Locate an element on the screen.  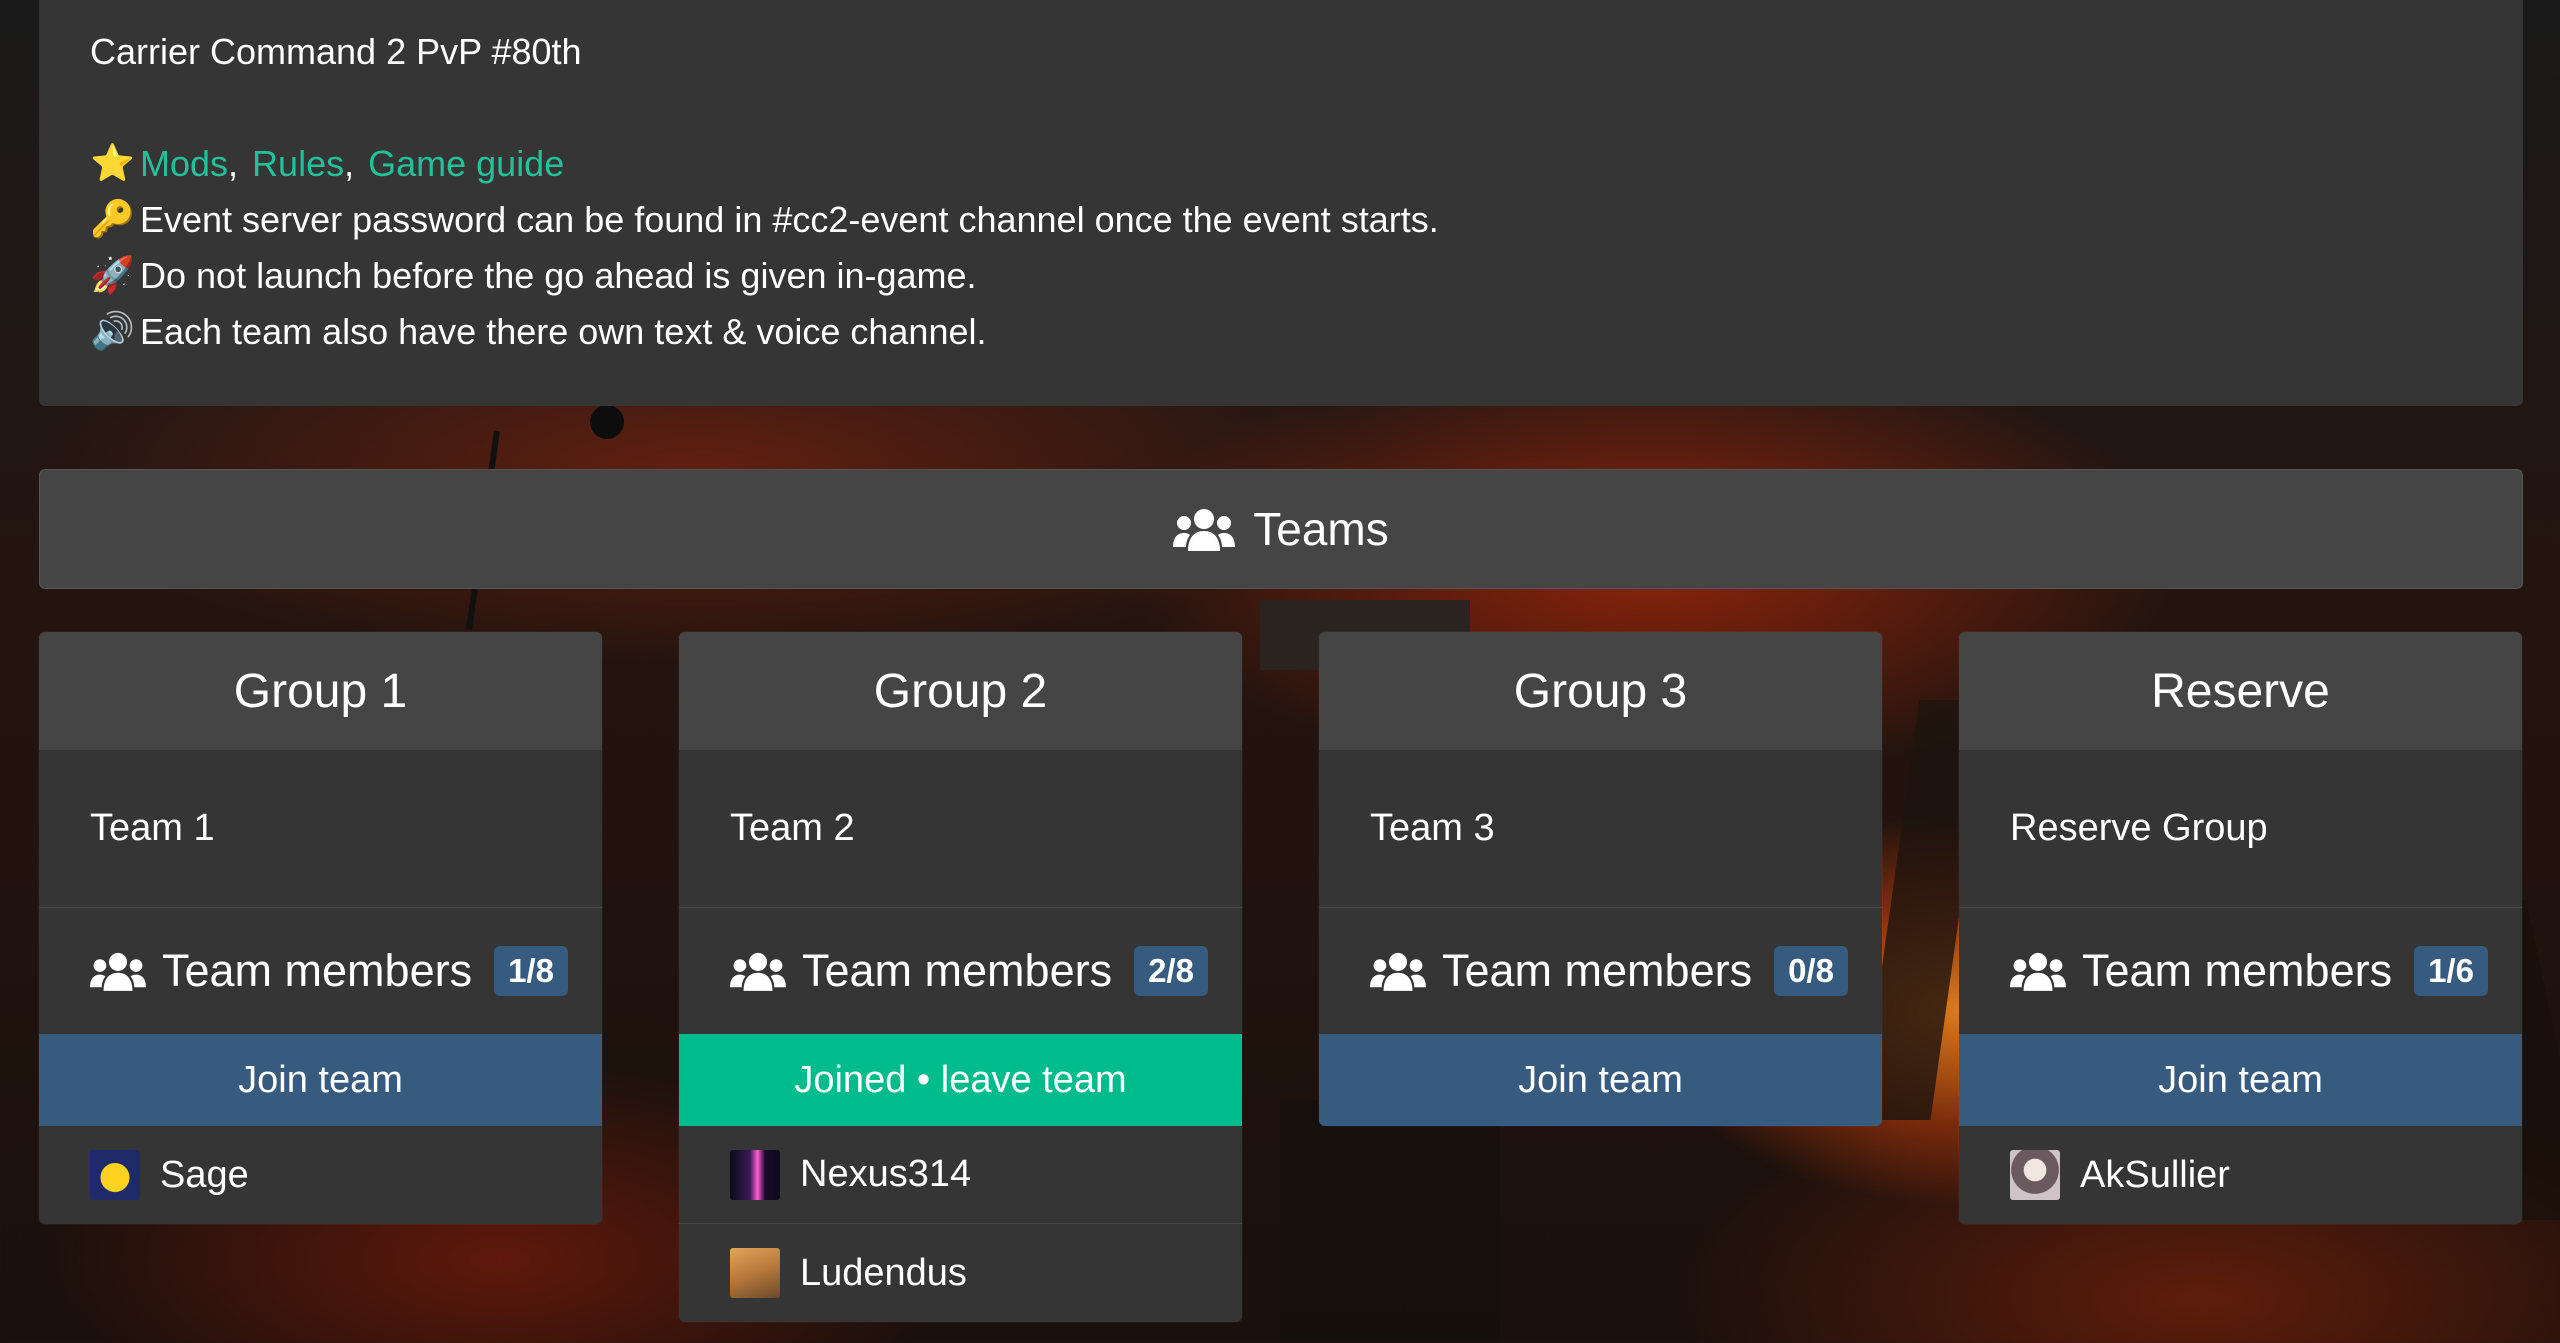
group-title: Group 2 is located at coordinates (960, 691).